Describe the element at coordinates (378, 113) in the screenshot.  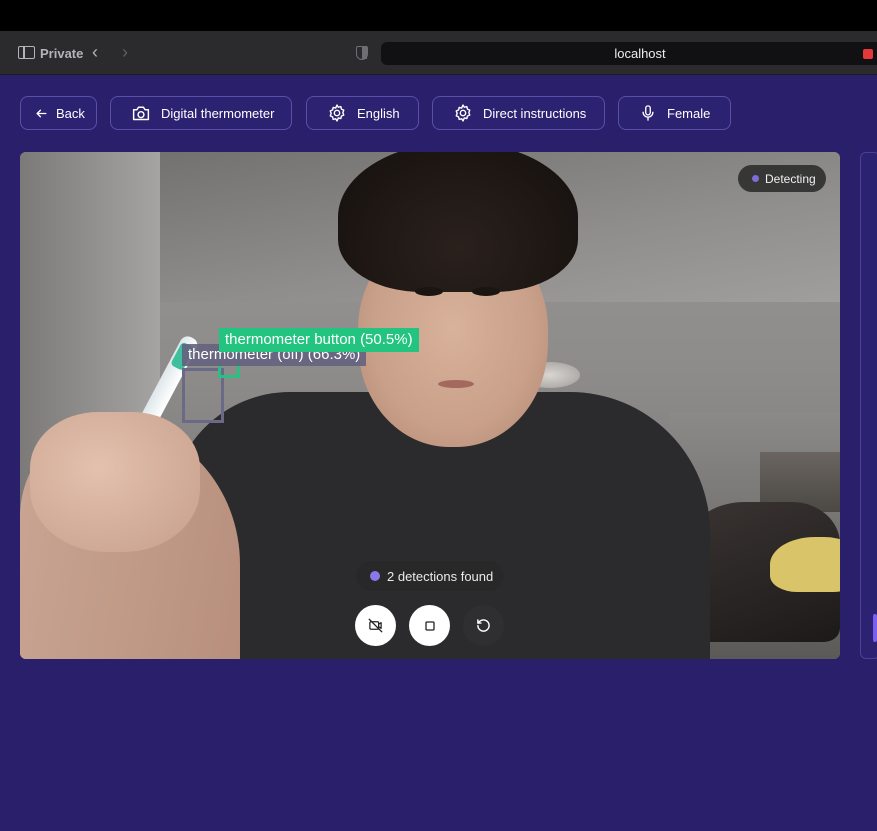
I see `language-label: English` at that location.